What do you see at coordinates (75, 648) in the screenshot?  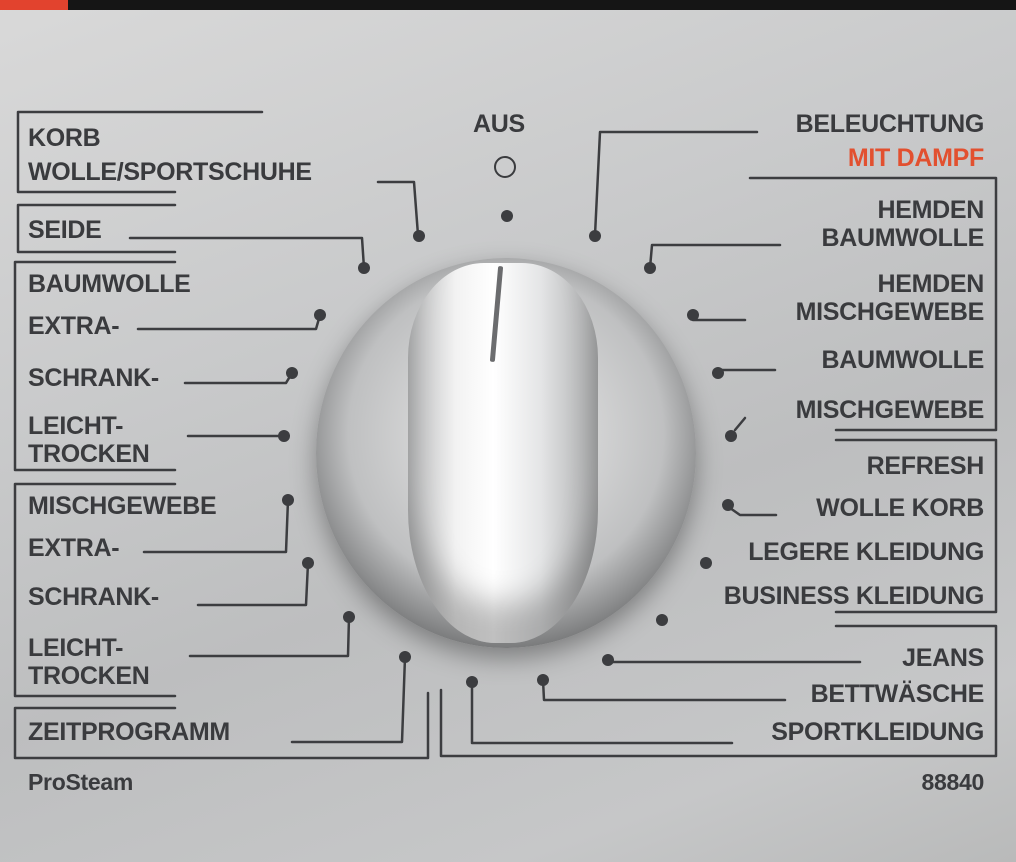 I see `program-mischgewebe-leicht-label-1: LEICHT-` at bounding box center [75, 648].